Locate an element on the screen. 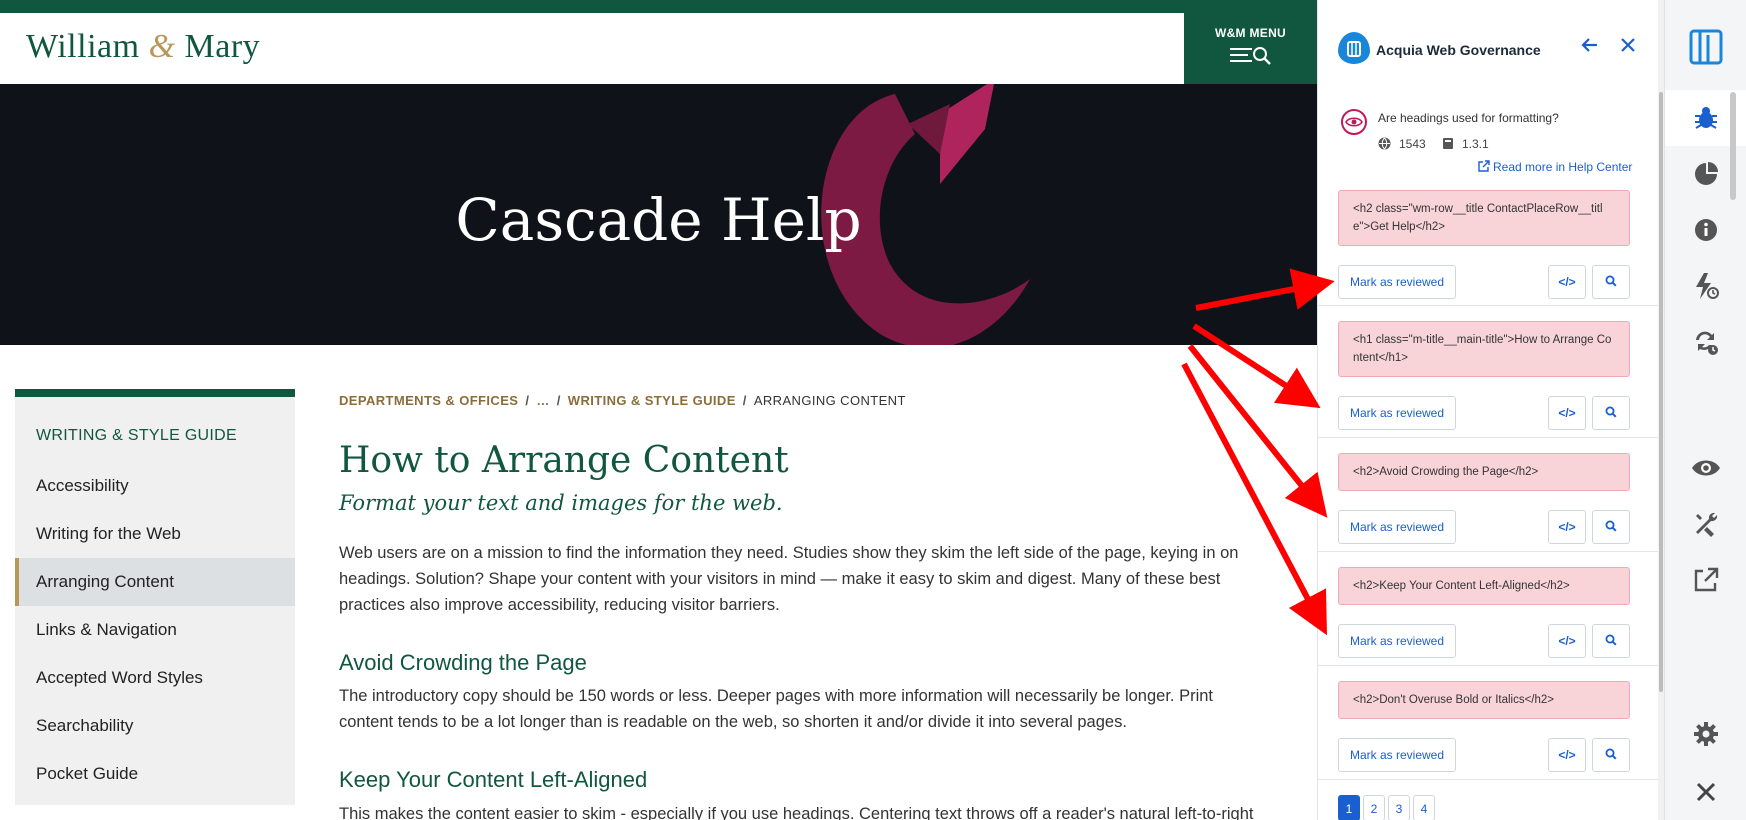  page-title: How to Arrange Content is located at coordinates (564, 460).